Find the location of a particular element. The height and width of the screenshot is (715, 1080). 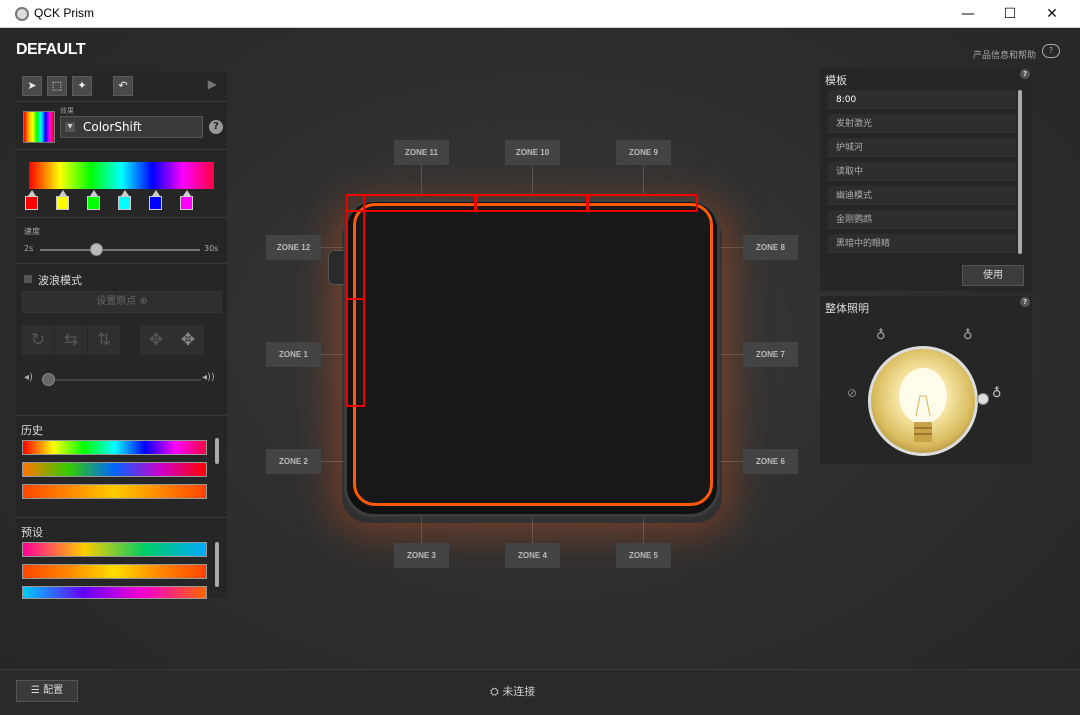

volume-high-icon: ◂)) is located at coordinates (208, 377).